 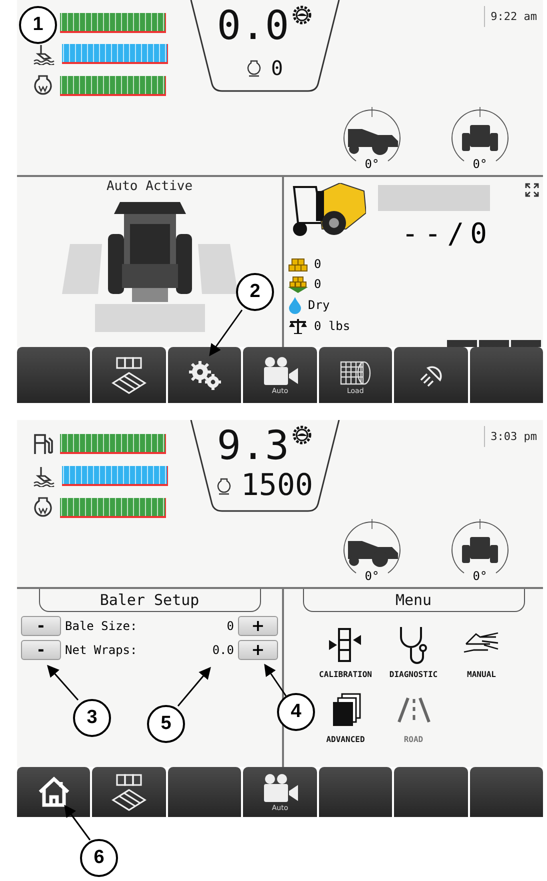 What do you see at coordinates (482, 650) in the screenshot?
I see `menu-item: MANUAL` at bounding box center [482, 650].